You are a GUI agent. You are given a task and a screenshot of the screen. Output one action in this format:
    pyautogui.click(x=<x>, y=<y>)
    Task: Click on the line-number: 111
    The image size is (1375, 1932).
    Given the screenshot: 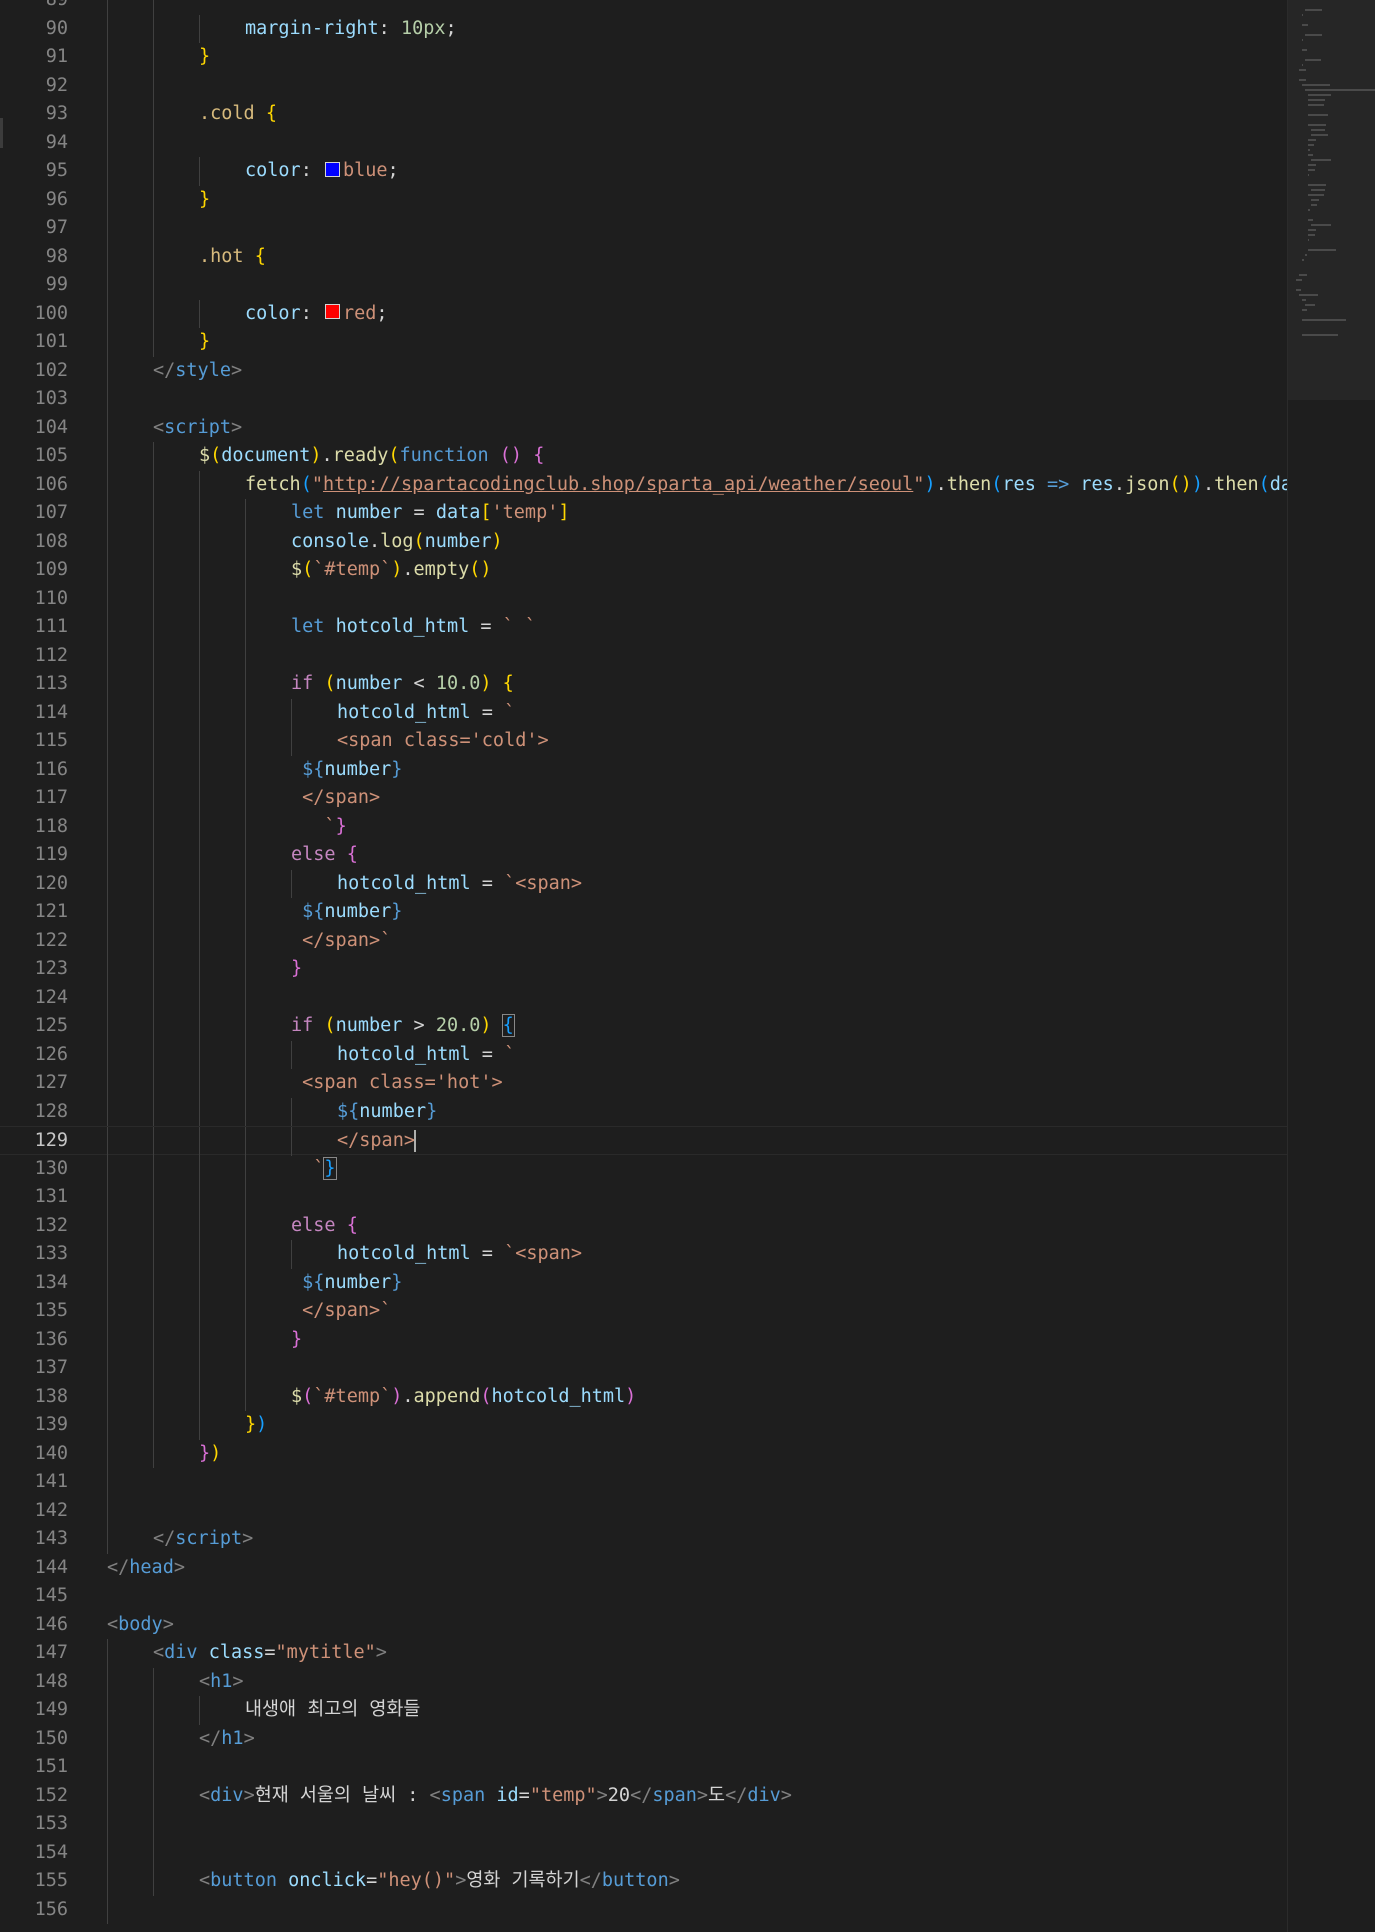 What is the action you would take?
    pyautogui.click(x=34, y=627)
    